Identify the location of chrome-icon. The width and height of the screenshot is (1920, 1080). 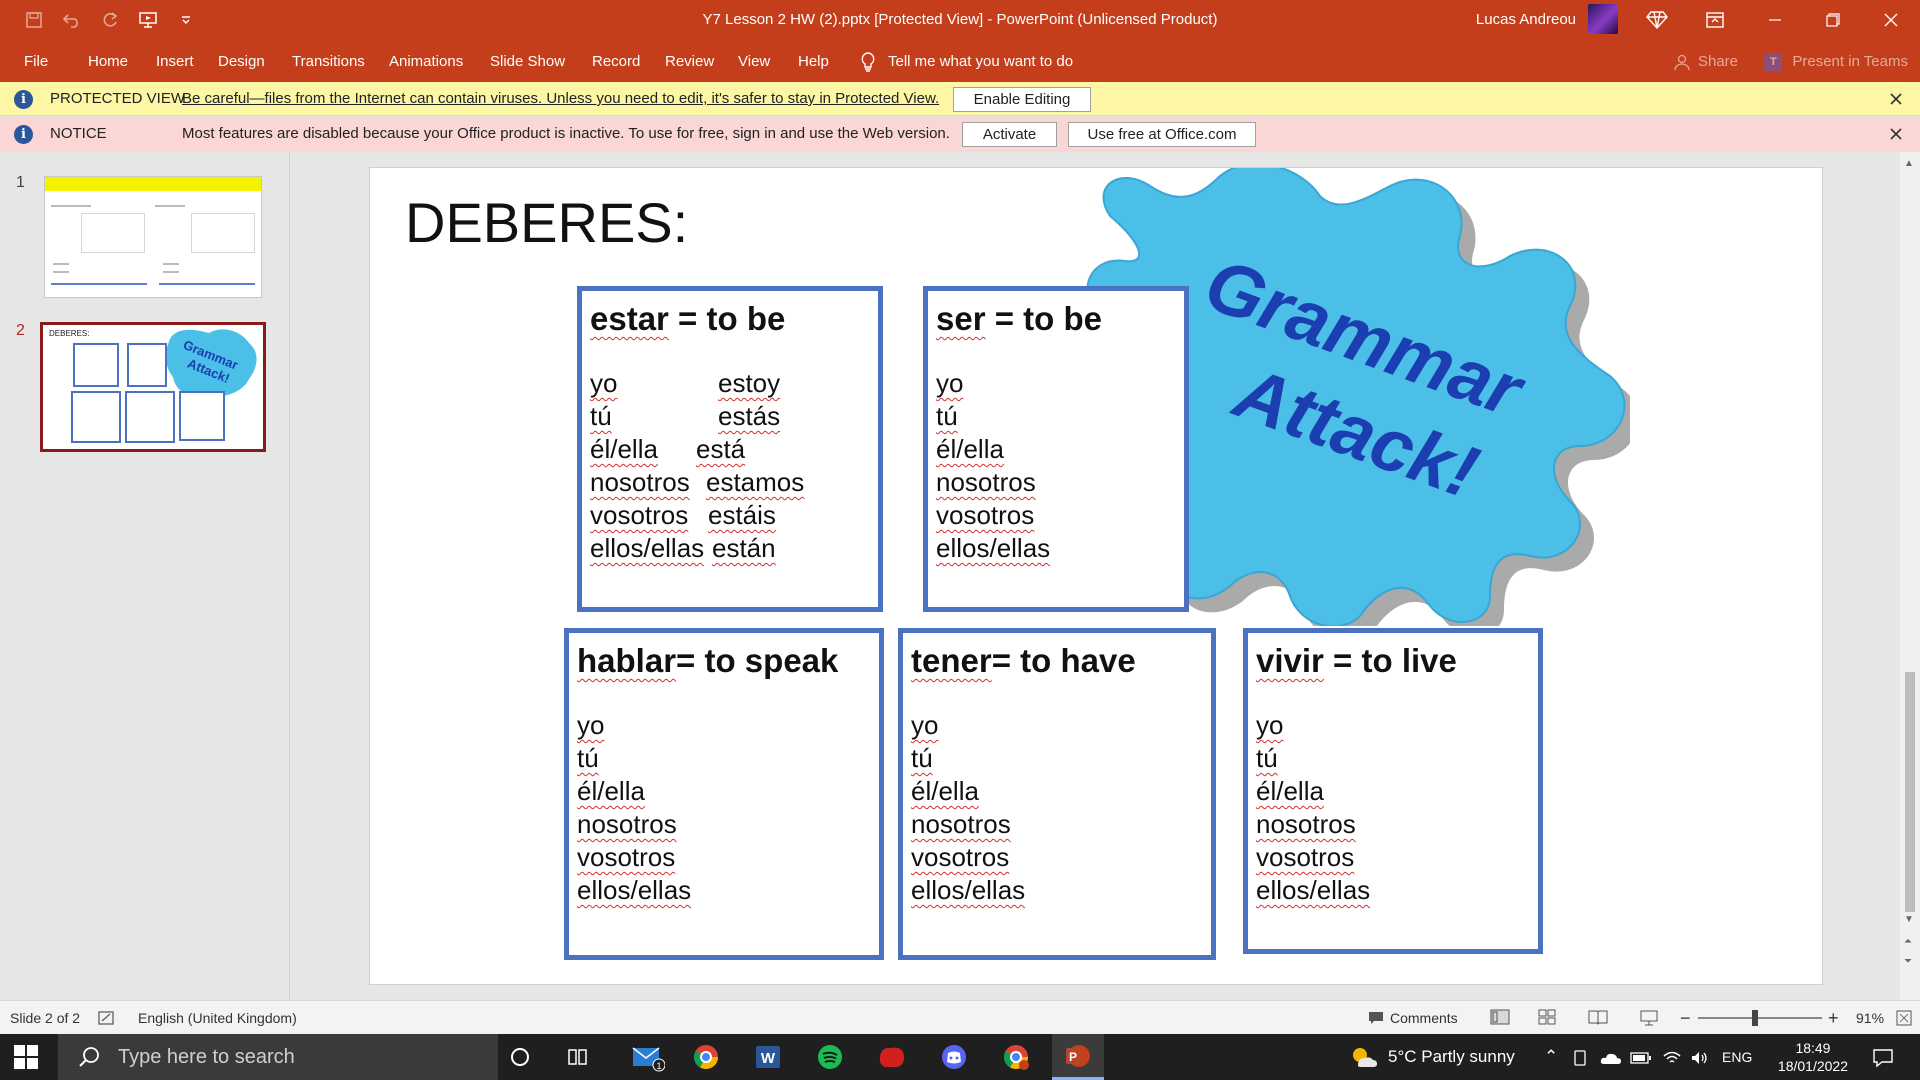
(706, 1057).